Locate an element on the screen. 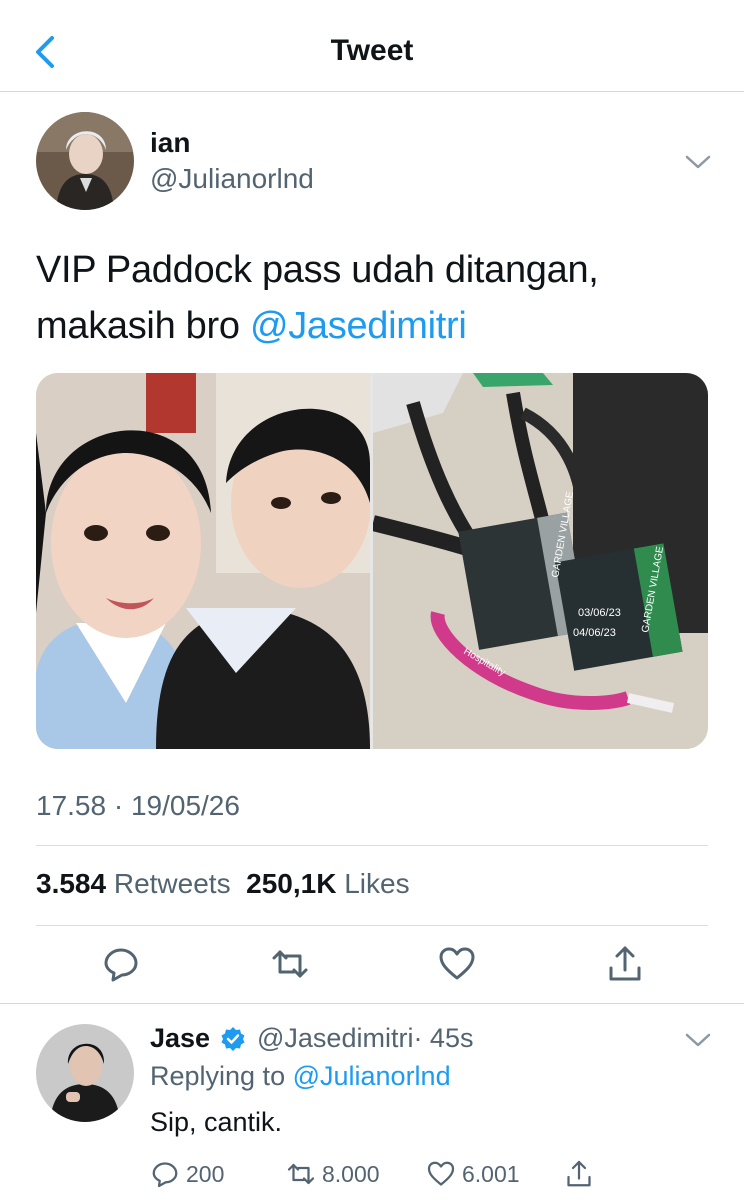  share-button is located at coordinates (625, 964).